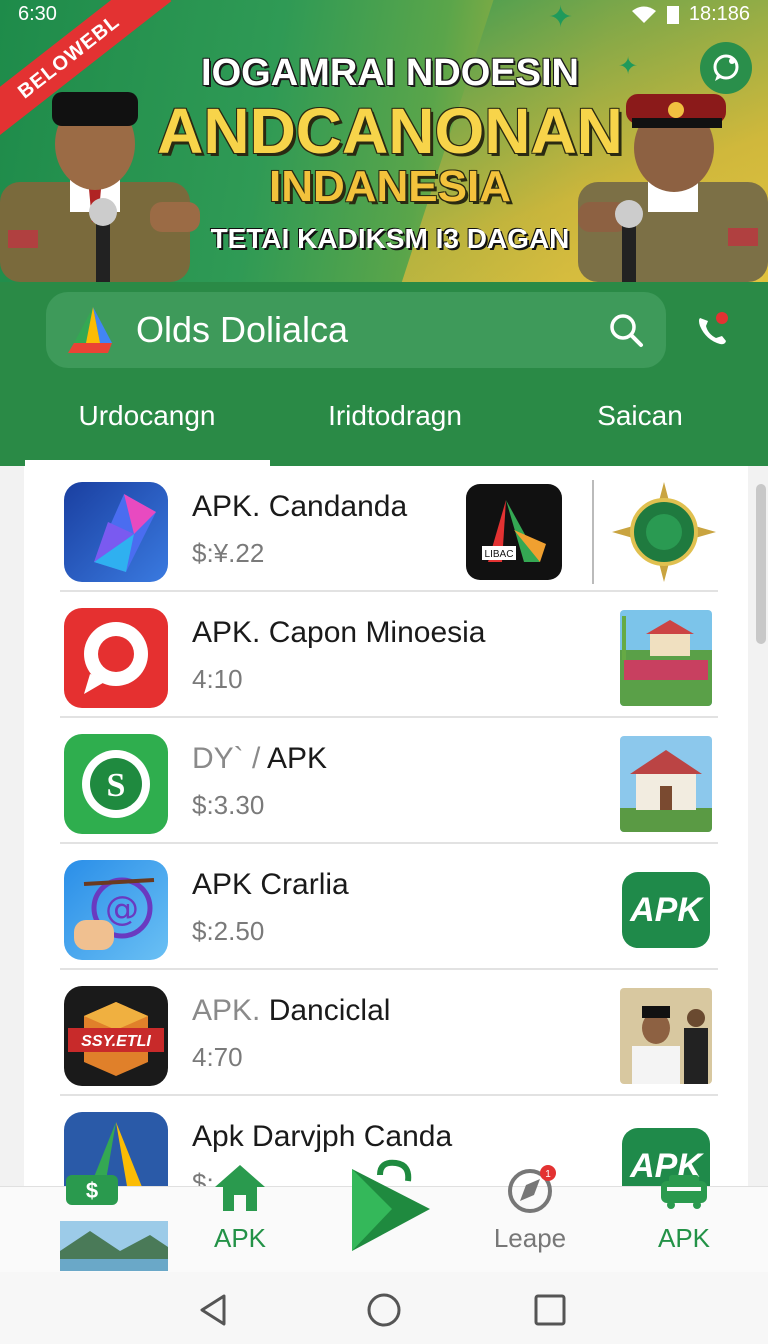 The height and width of the screenshot is (1344, 768). Describe the element at coordinates (228, 553) in the screenshot. I see `app-price: $:¥.22` at that location.